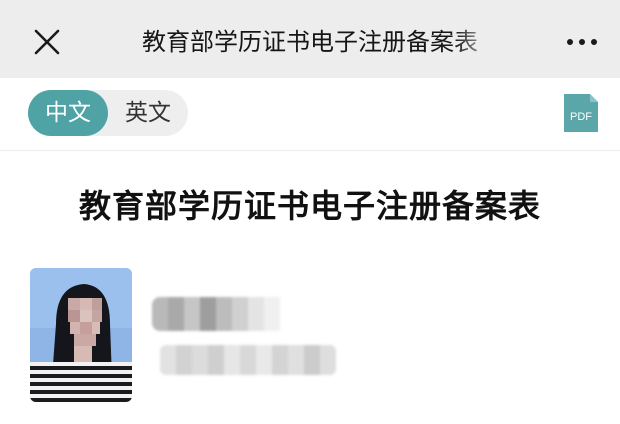 The height and width of the screenshot is (424, 620). What do you see at coordinates (309, 206) in the screenshot?
I see `document-title: 教育部学历证书电子注册备案表` at bounding box center [309, 206].